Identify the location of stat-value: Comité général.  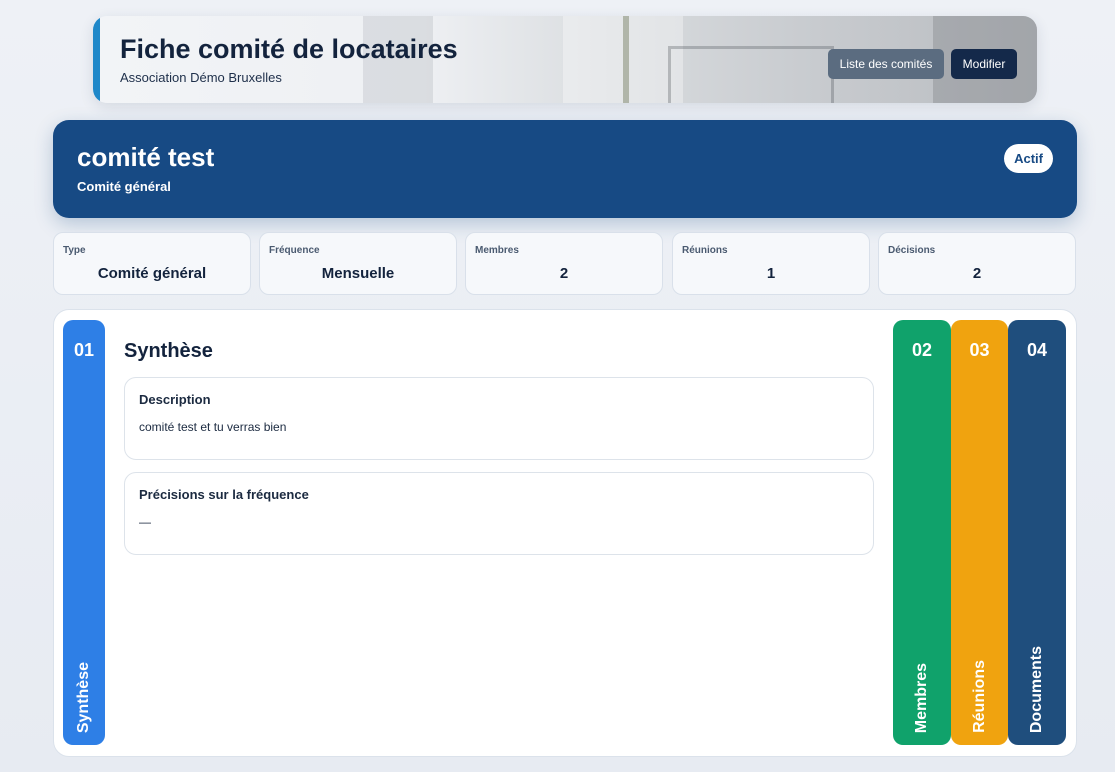
(152, 273).